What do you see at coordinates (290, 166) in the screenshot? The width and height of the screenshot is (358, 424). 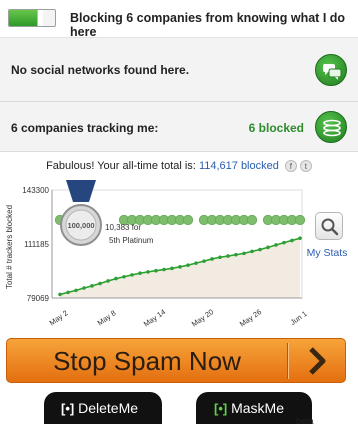 I see `facebook-icon: f` at bounding box center [290, 166].